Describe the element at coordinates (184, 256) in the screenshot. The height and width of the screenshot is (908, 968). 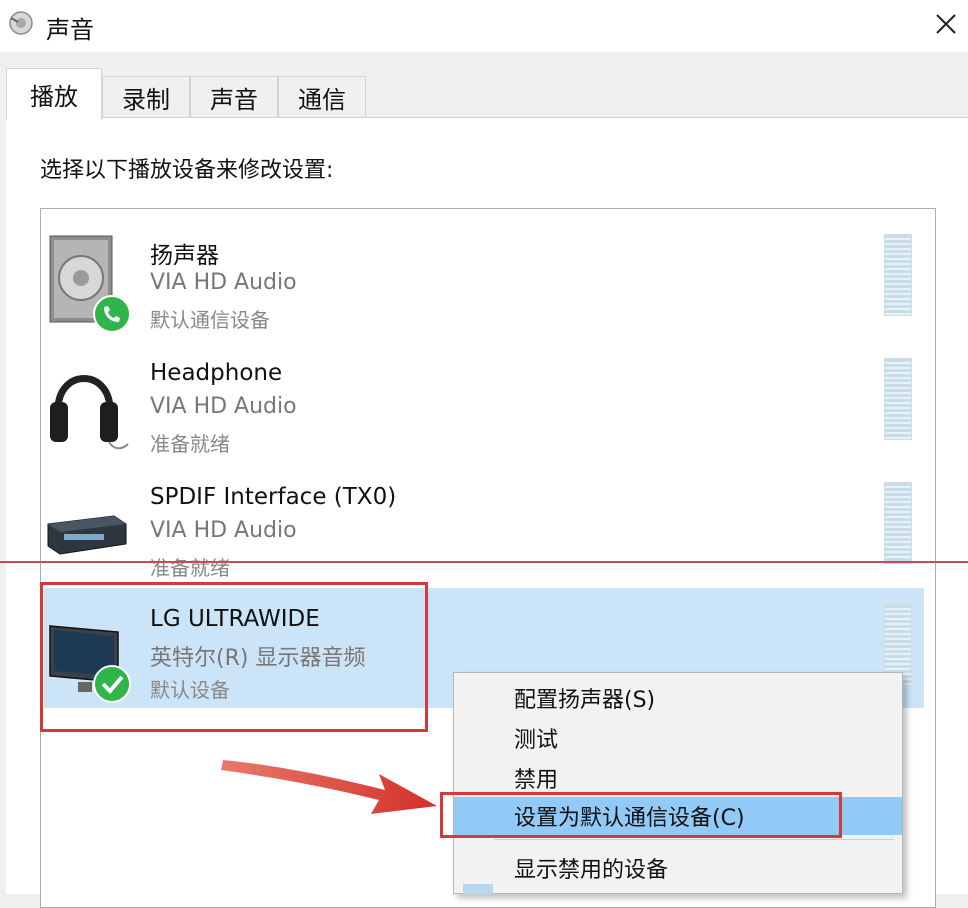
I see `device-name: 扬声器` at that location.